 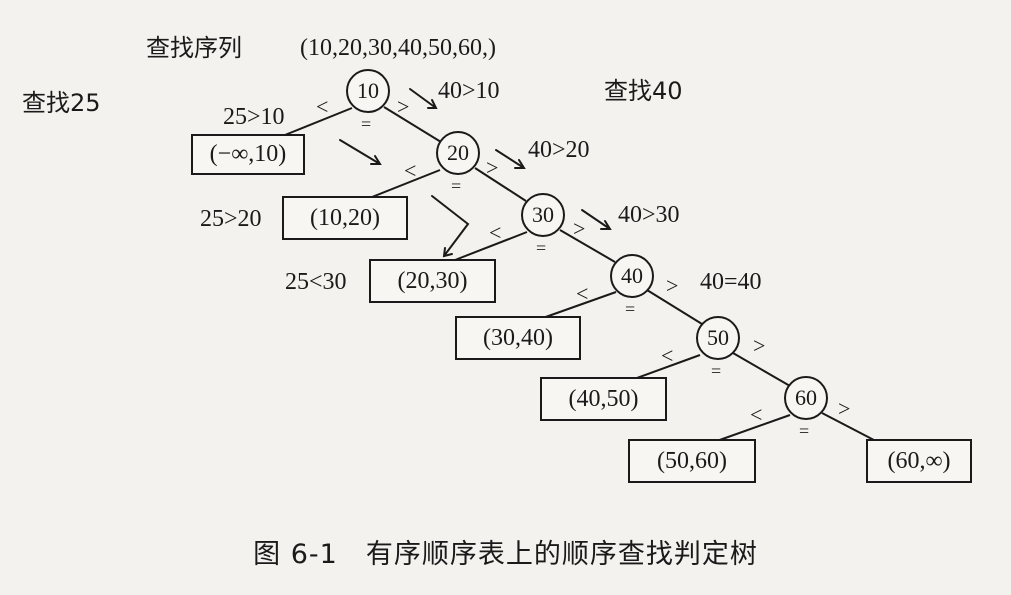 I want to click on less-symbol-60: <, so click(x=756, y=414).